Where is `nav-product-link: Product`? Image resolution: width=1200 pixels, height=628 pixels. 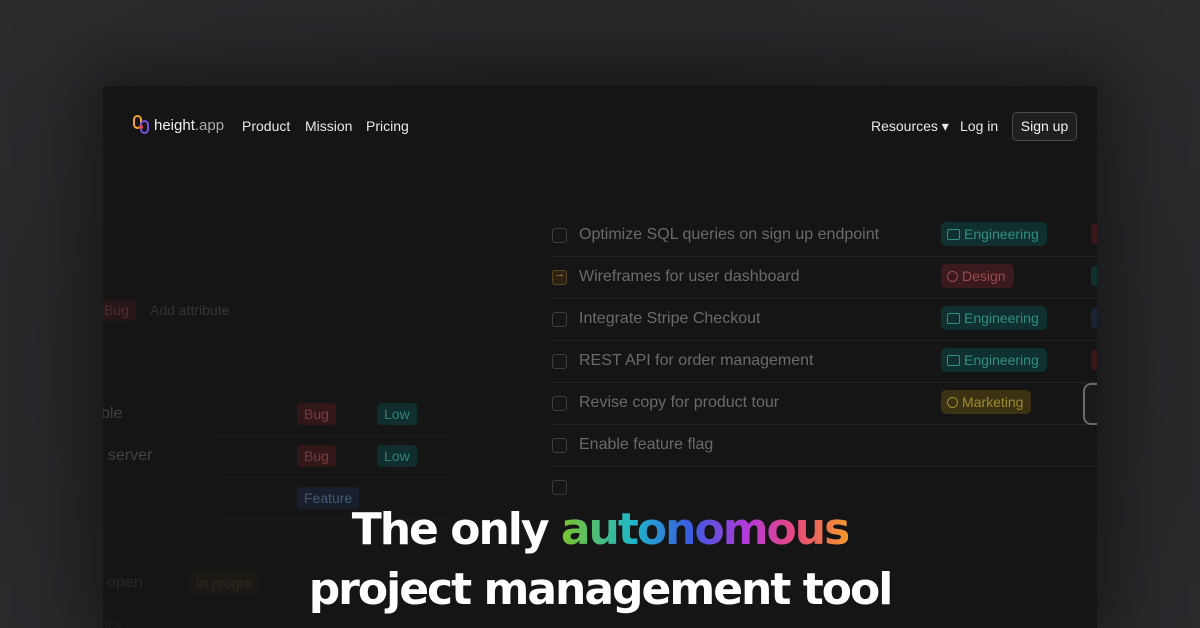 nav-product-link: Product is located at coordinates (266, 126).